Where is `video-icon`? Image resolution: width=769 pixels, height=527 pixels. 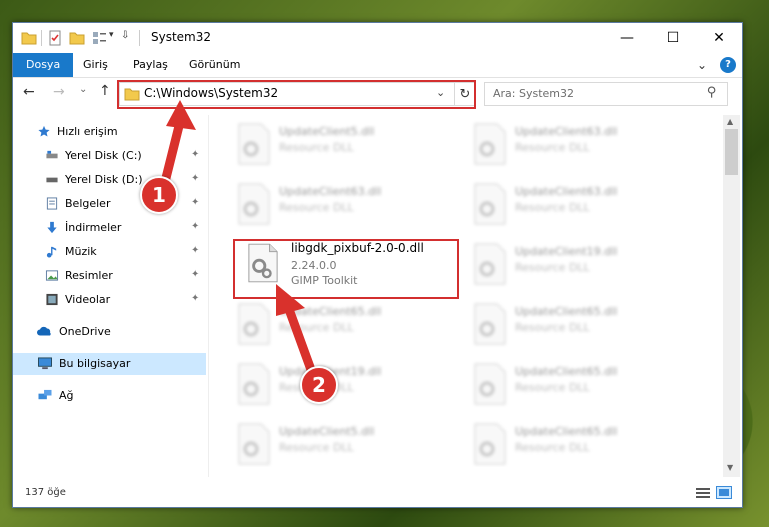 video-icon is located at coordinates (52, 299).